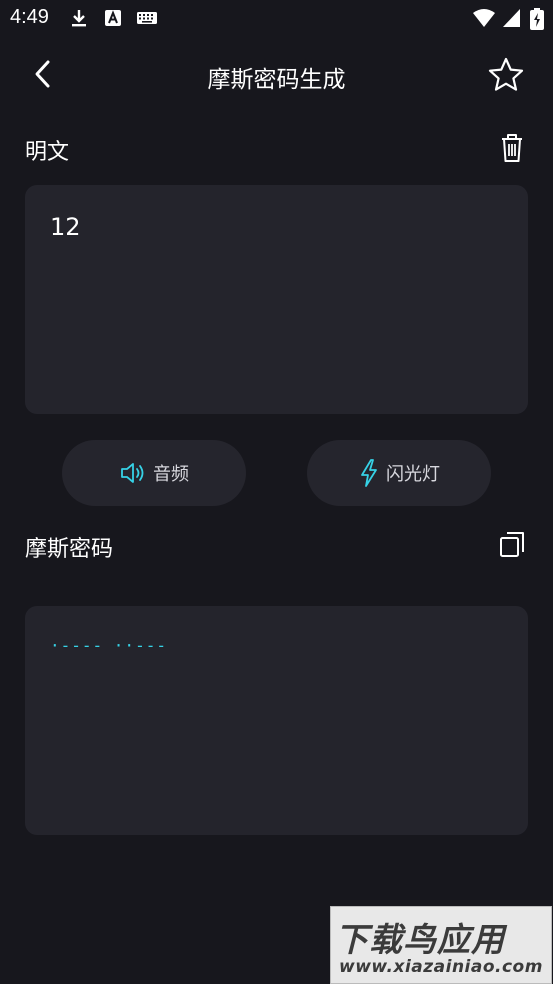  I want to click on audio-label: 音频, so click(171, 474).